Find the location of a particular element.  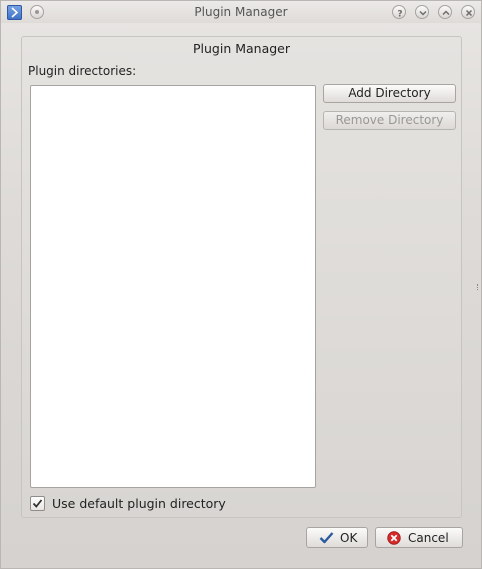

cancel-button: Cancel is located at coordinates (419, 537).